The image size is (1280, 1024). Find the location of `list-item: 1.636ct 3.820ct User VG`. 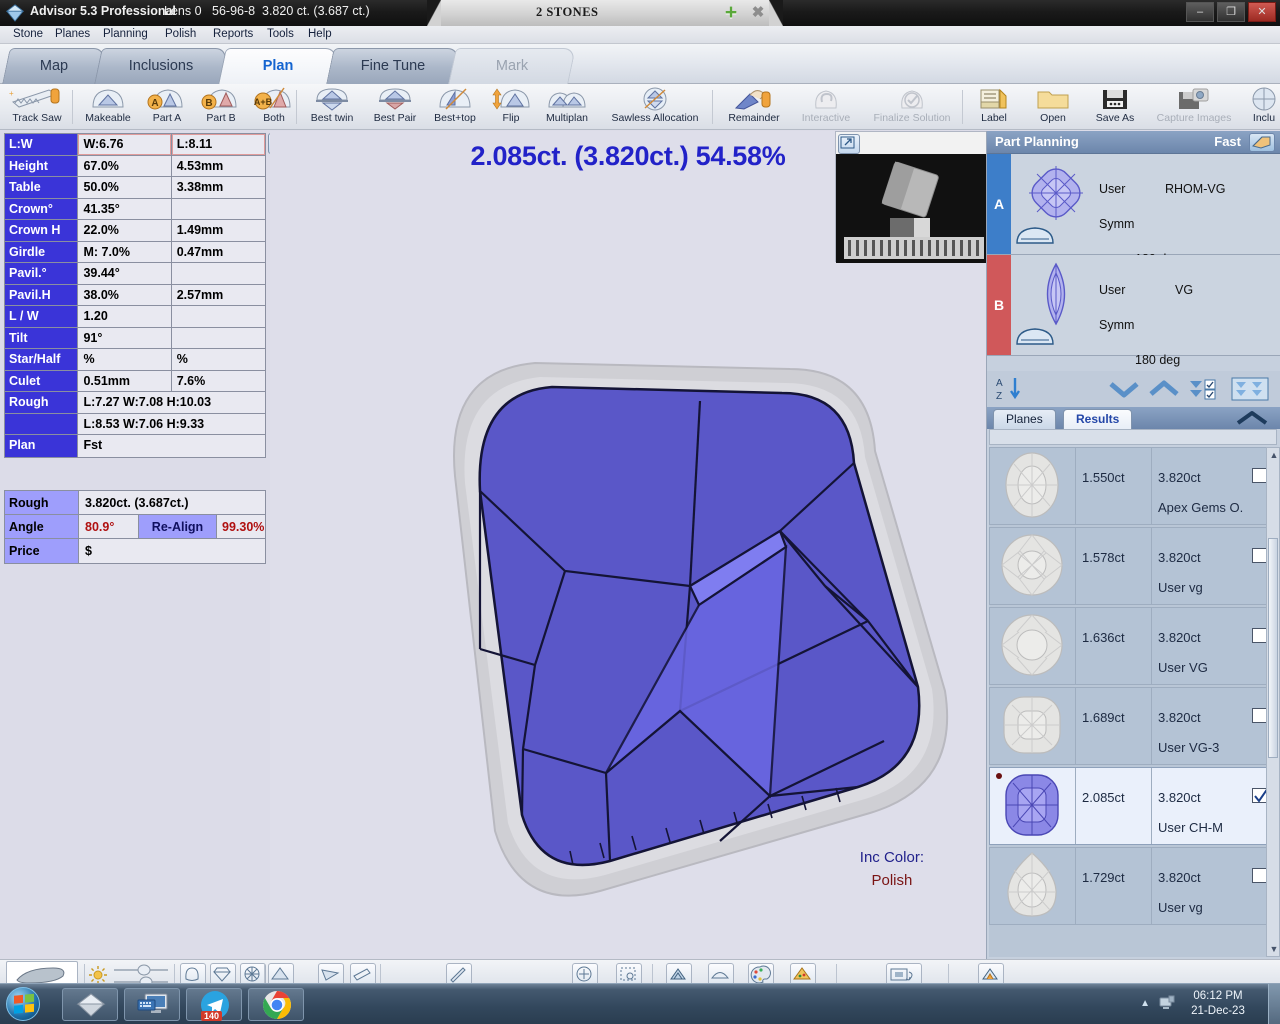

list-item: 1.636ct 3.820ct User VG is located at coordinates (1133, 646).